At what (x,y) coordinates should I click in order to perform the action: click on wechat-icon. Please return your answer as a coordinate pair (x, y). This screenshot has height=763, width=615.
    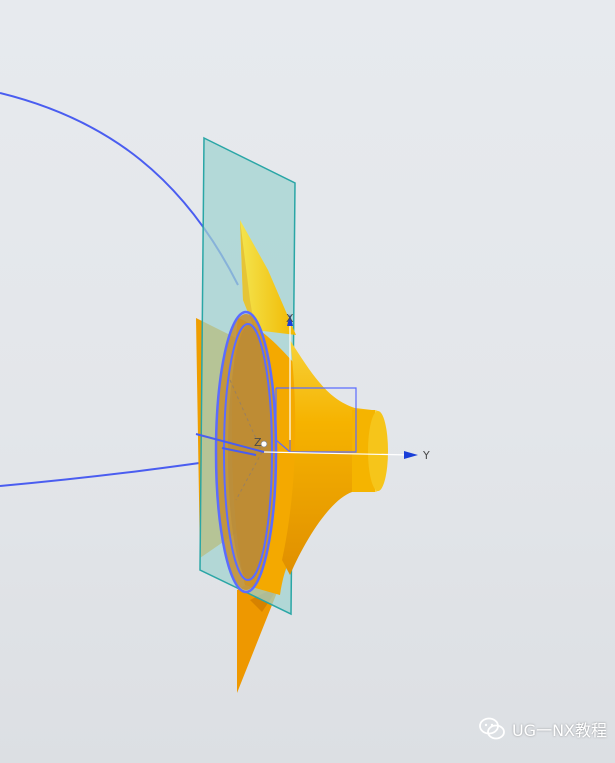
    Looking at the image, I should click on (492, 728).